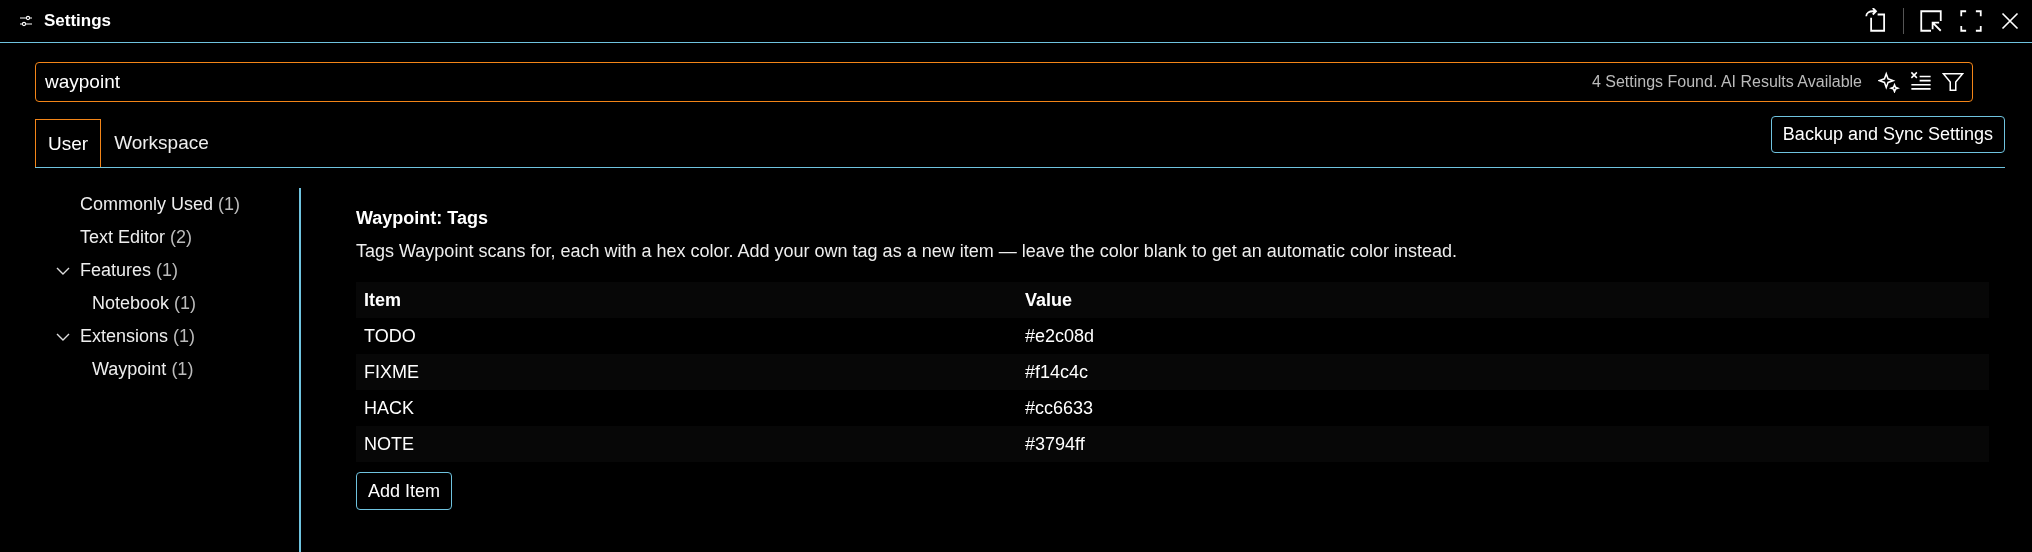 This screenshot has height=552, width=2032. What do you see at coordinates (181, 237) in the screenshot?
I see `result-count: (2)` at bounding box center [181, 237].